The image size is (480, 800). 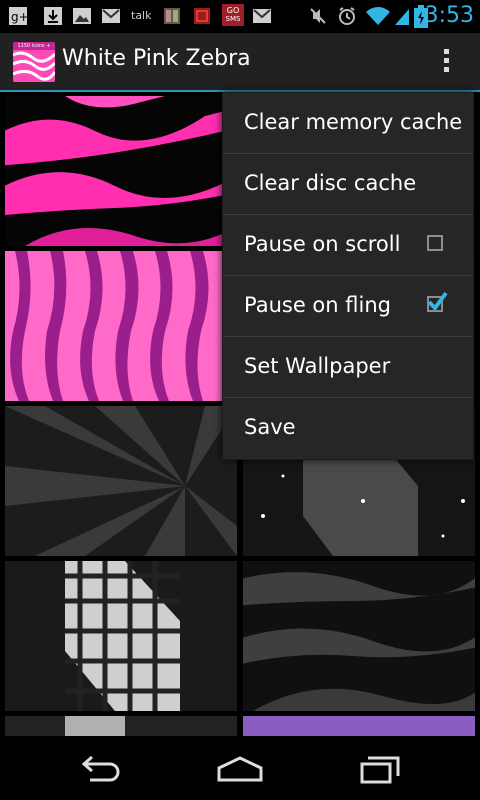 I want to click on partial-wallpaper, so click(x=121, y=726).